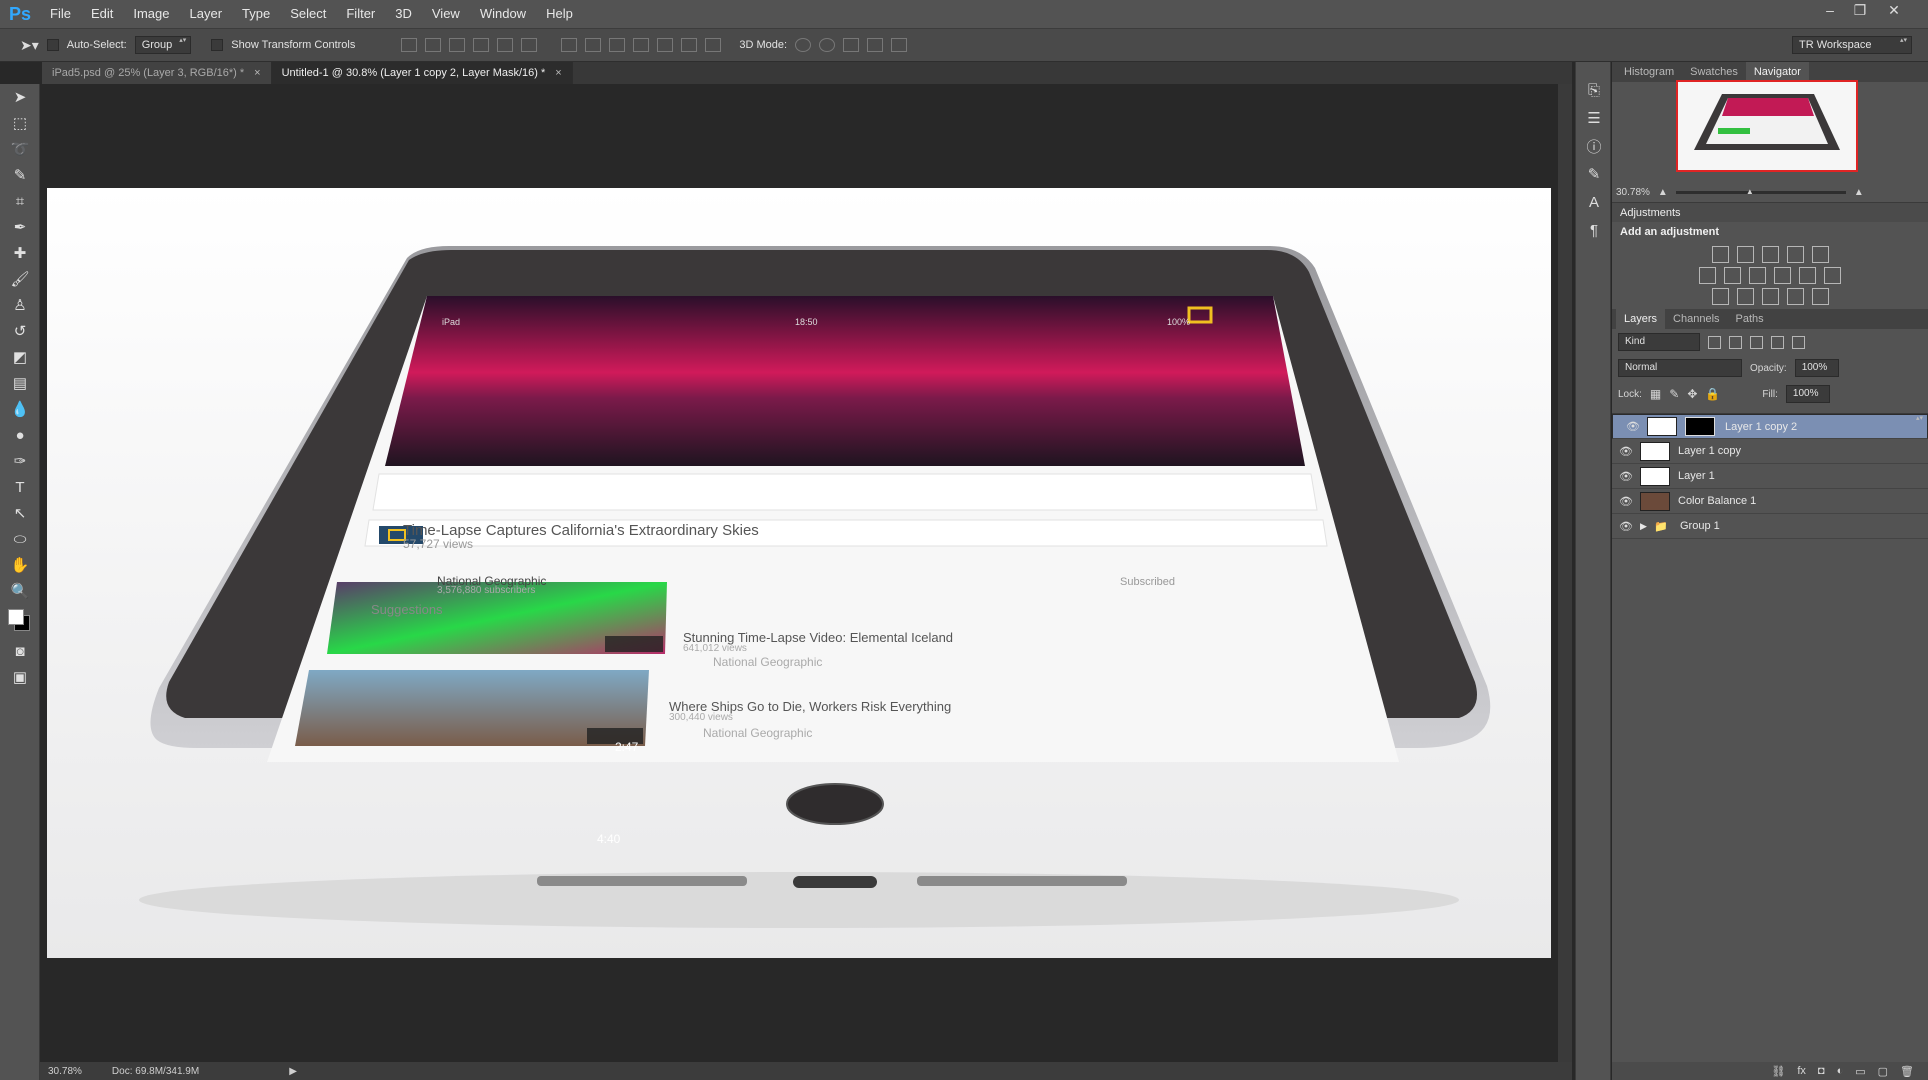 Image resolution: width=1928 pixels, height=1080 pixels. I want to click on menu-file: File, so click(60, 14).